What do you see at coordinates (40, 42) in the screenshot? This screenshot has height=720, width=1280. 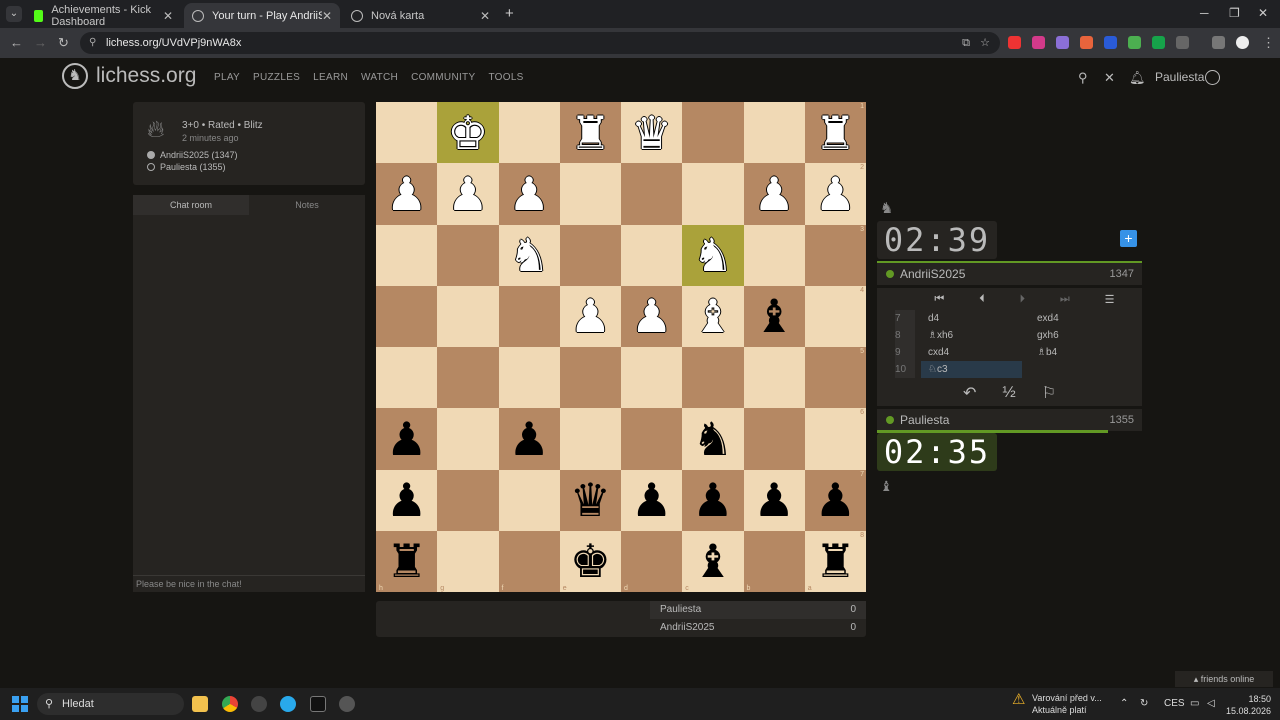 I see `forward-icon: →` at bounding box center [40, 42].